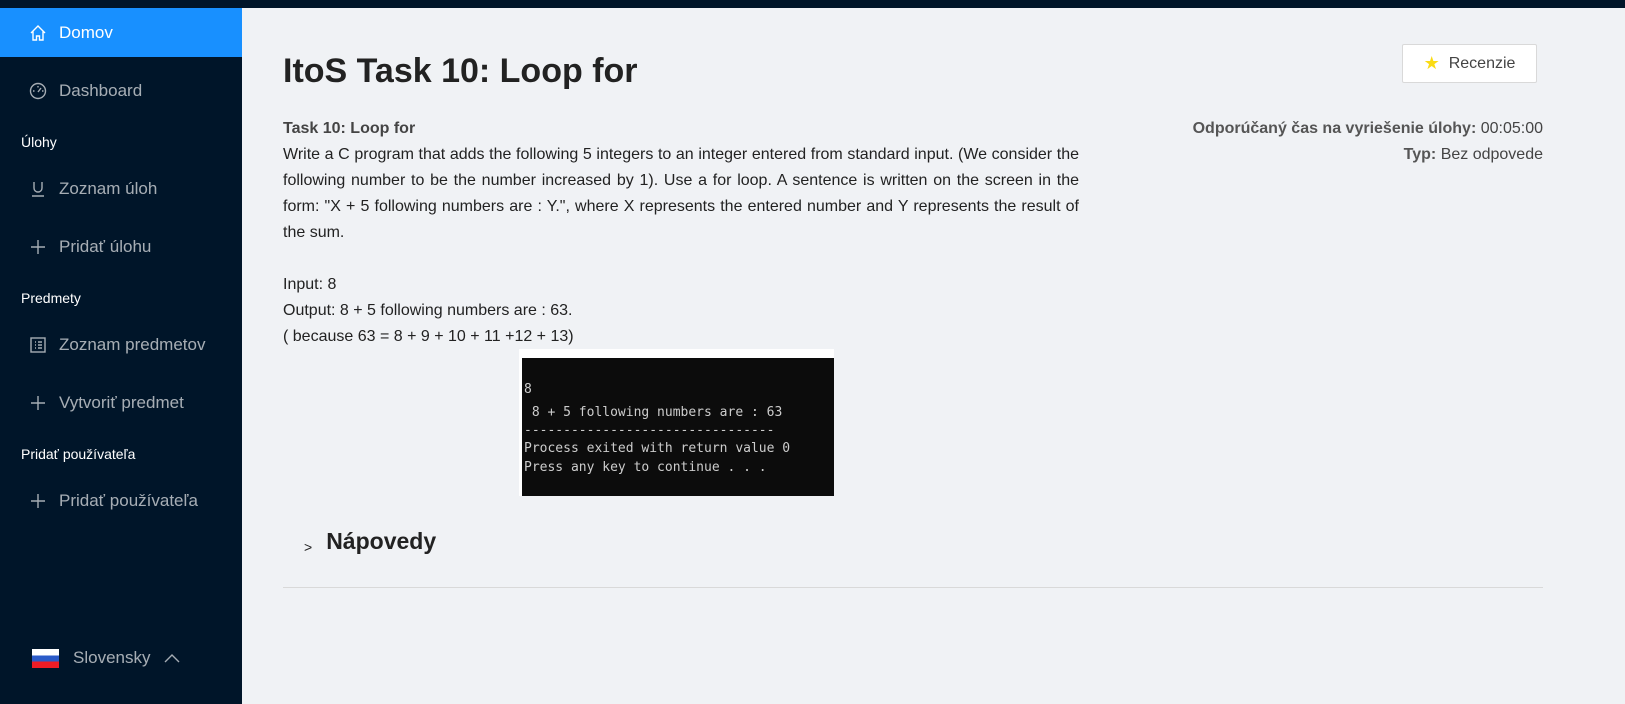  Describe the element at coordinates (132, 344) in the screenshot. I see `sidebar-item-label: Zoznam predmetov` at that location.